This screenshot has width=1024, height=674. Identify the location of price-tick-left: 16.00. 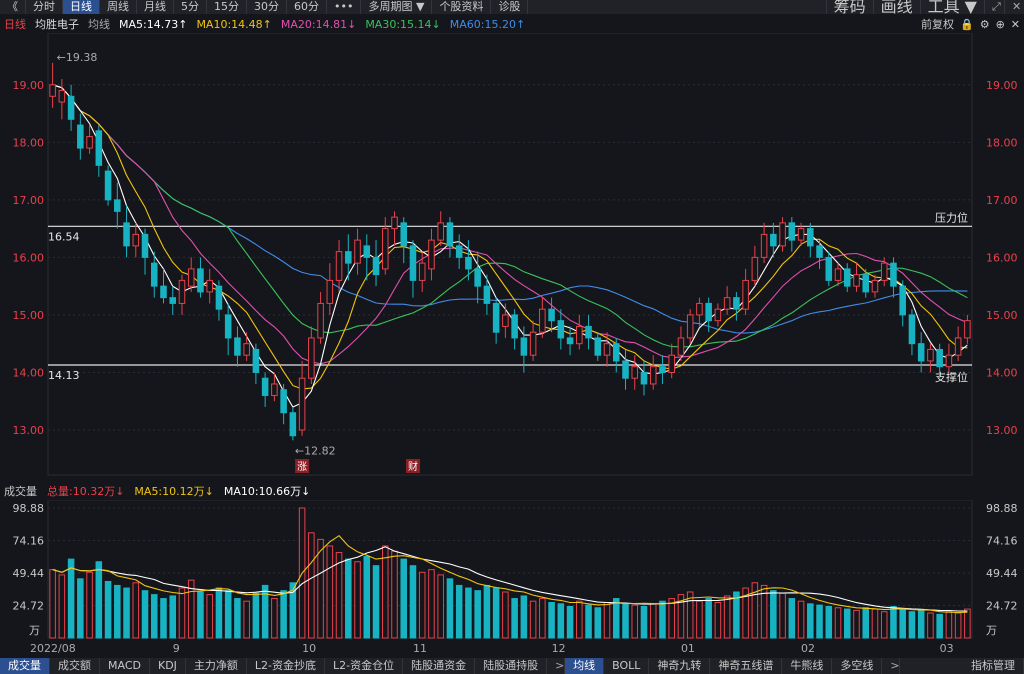
(29, 257).